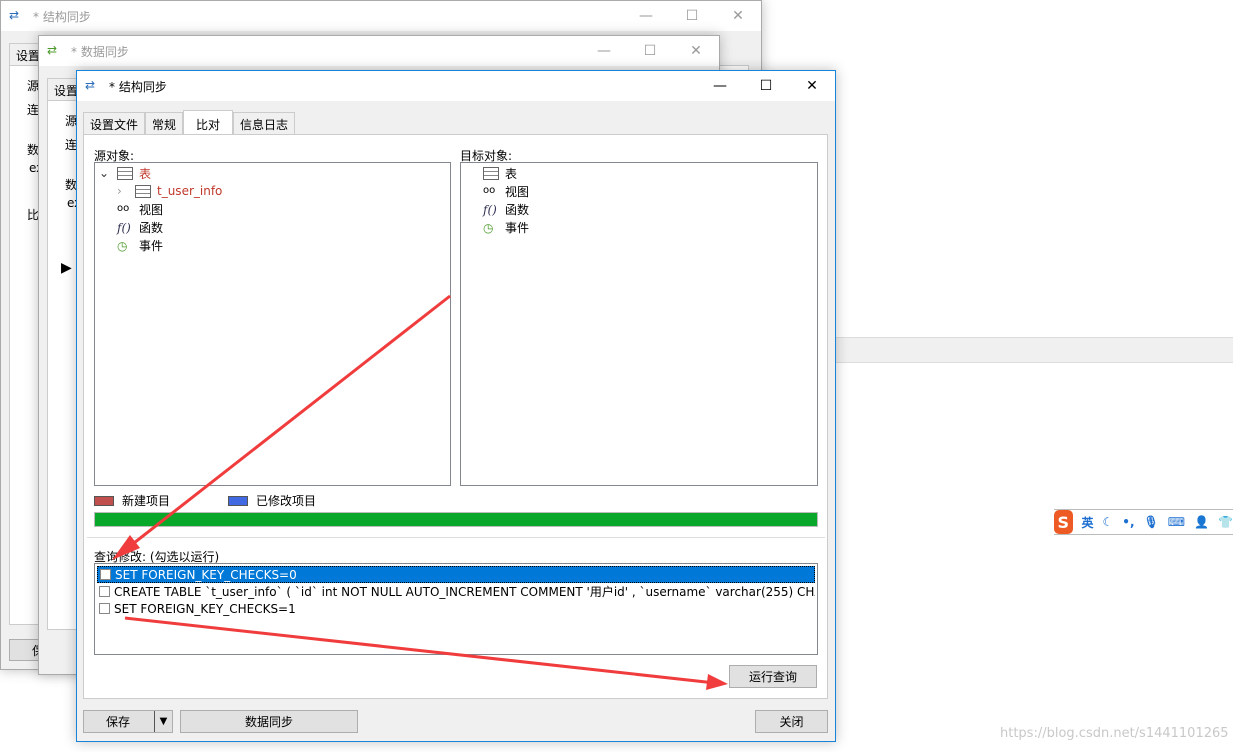  Describe the element at coordinates (1201, 522) in the screenshot. I see `user-icon: 👤` at that location.